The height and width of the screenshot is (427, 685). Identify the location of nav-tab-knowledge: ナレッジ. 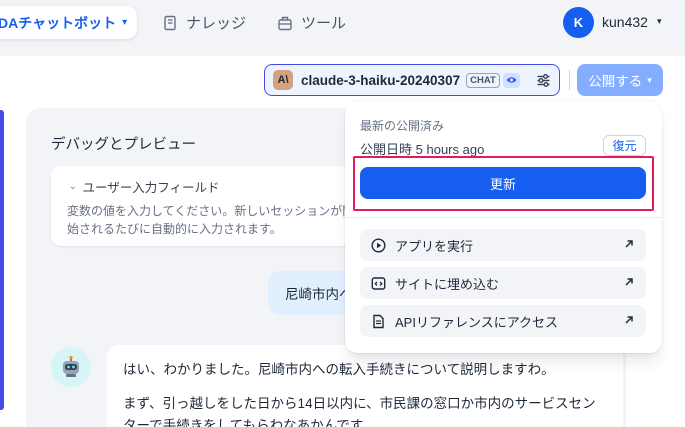
(204, 22).